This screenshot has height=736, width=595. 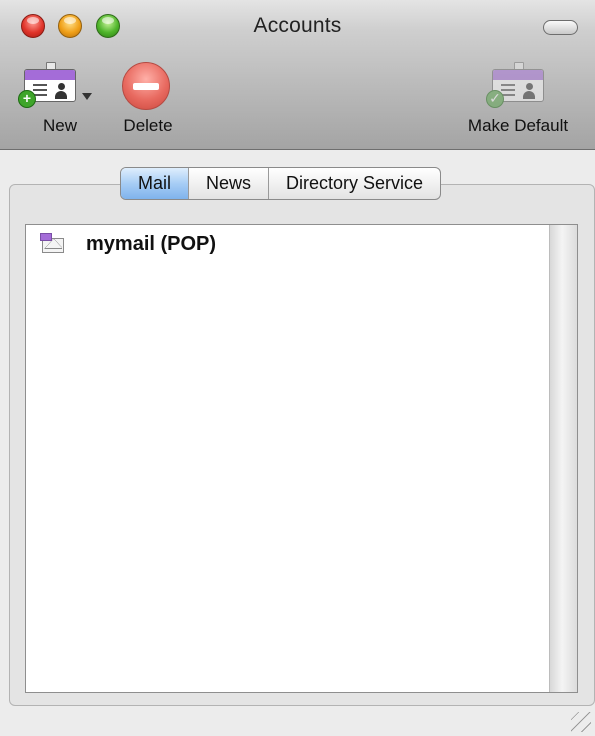 I want to click on account-type-tabs: Mail News Directory Service, so click(x=281, y=183).